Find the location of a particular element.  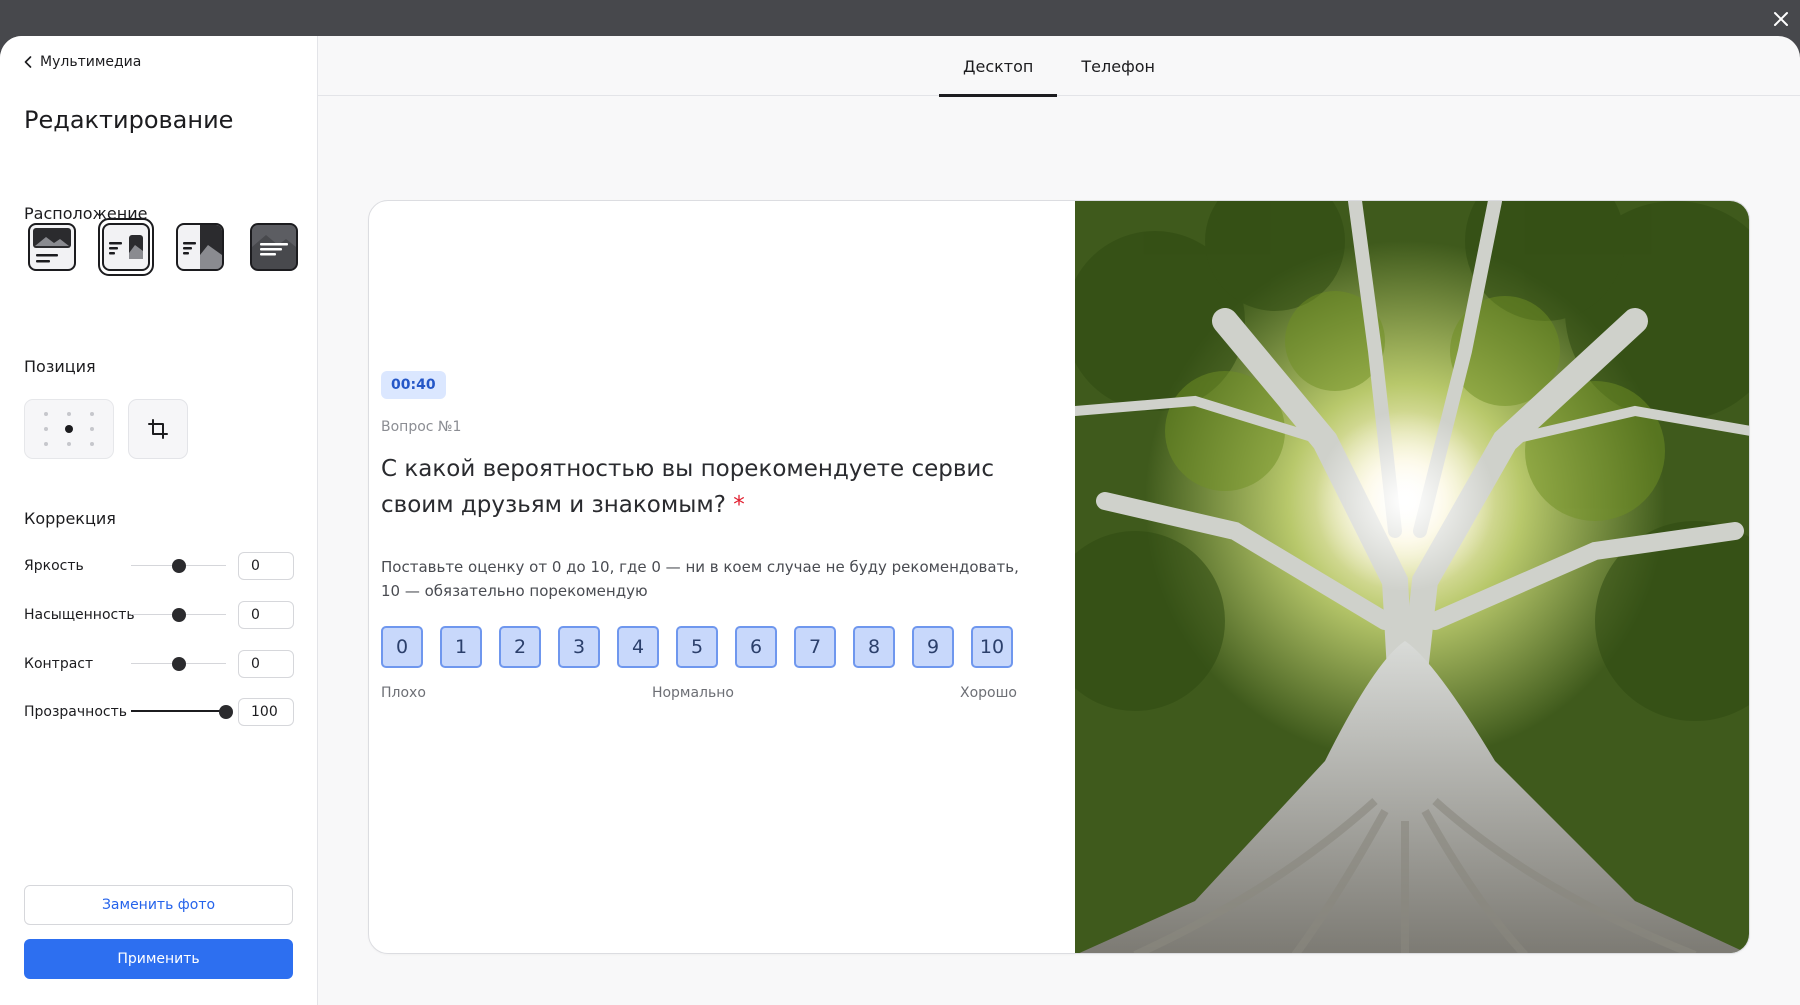

device-tabs: Десктоп Телефон is located at coordinates (1059, 66).